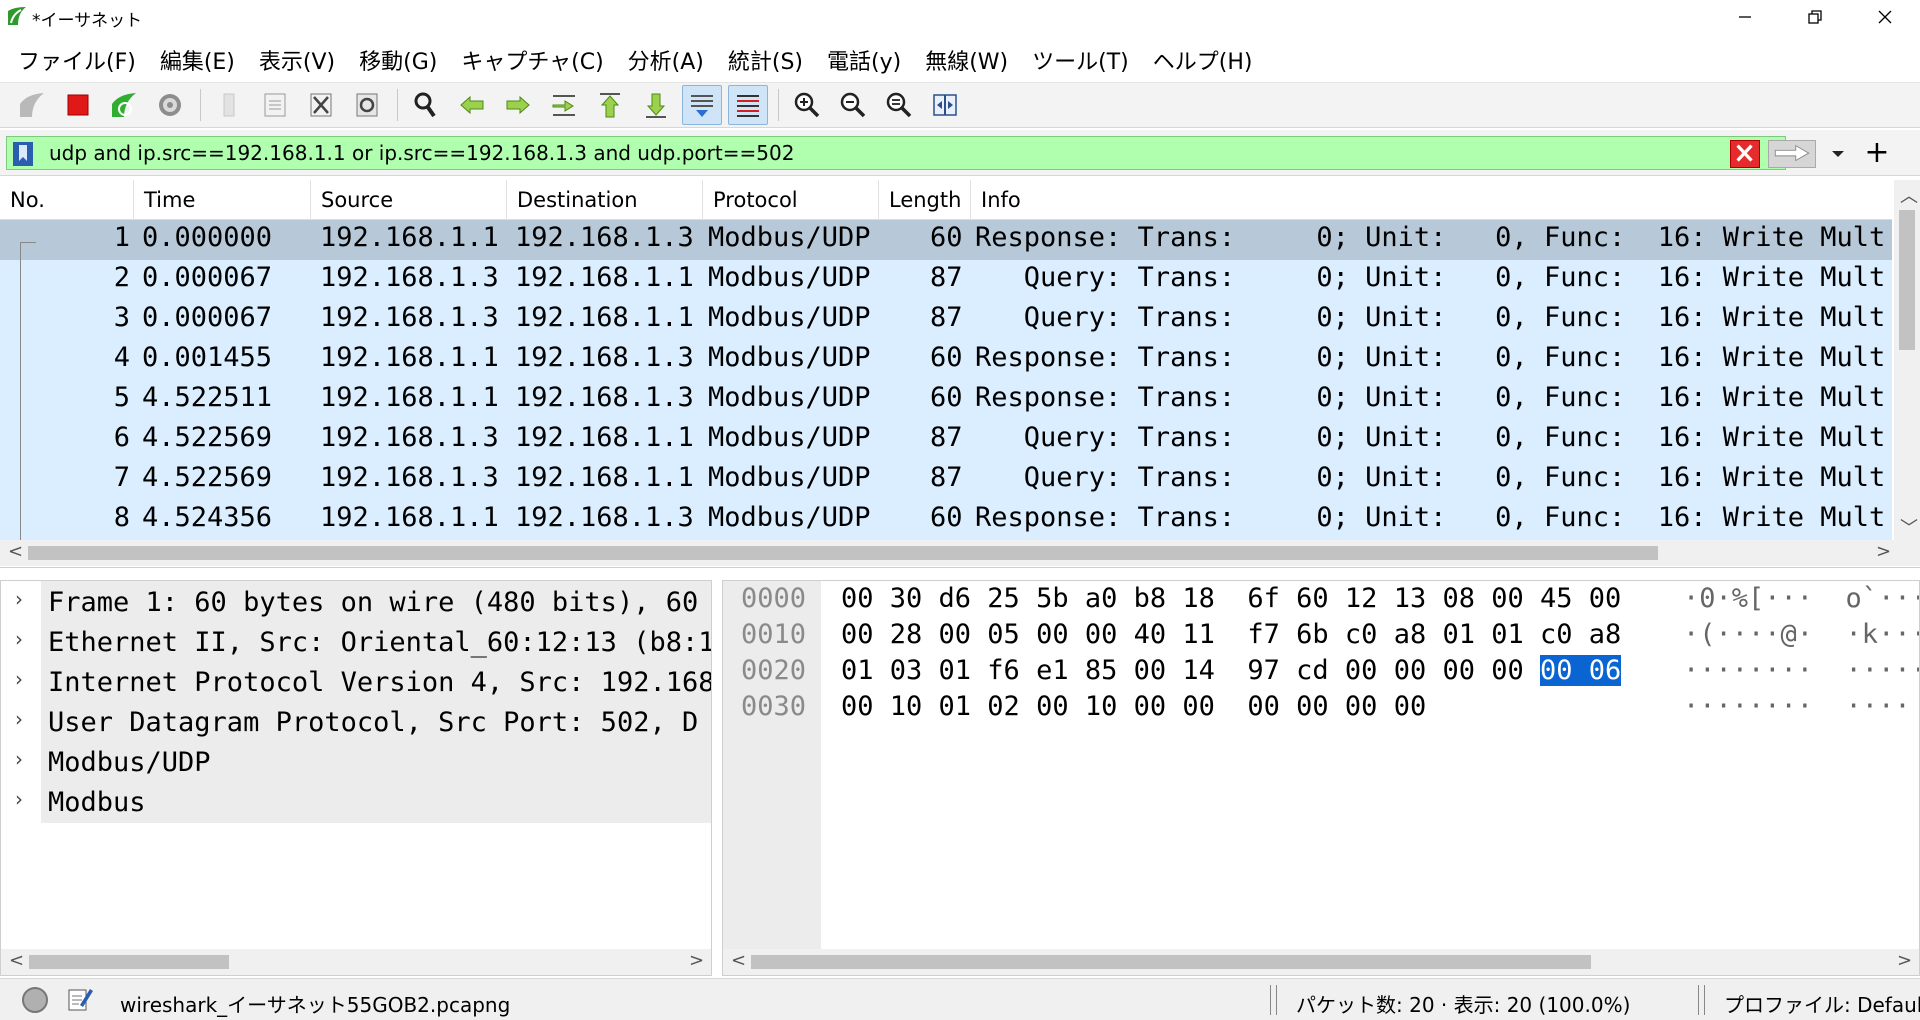 The image size is (1920, 1020). I want to click on find-packet-button, so click(426, 105).